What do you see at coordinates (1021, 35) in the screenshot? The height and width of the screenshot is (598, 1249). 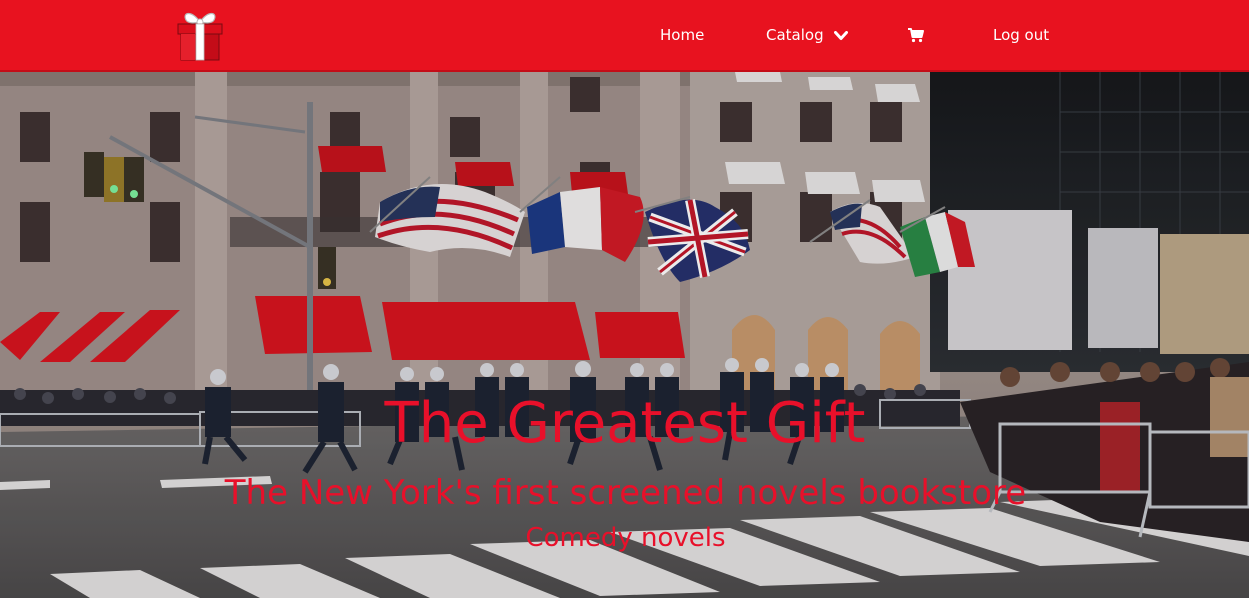 I see `nav-logout-link: Log out` at bounding box center [1021, 35].